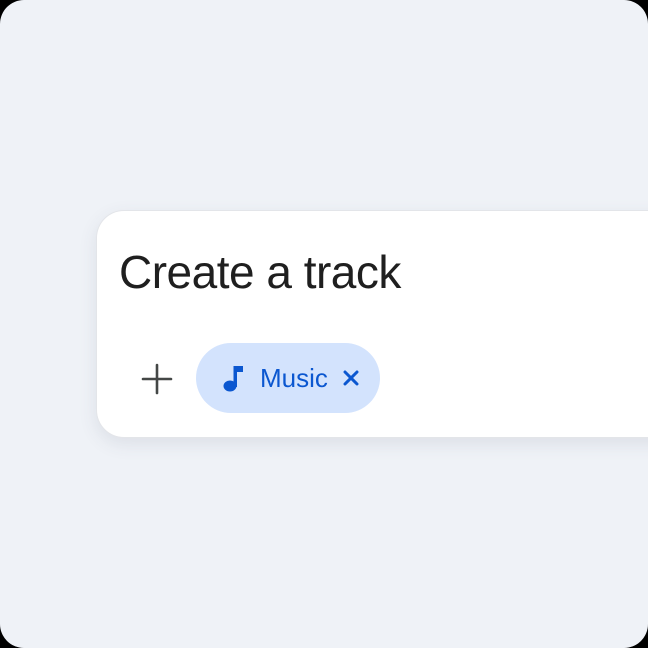 This screenshot has width=648, height=648. What do you see at coordinates (260, 272) in the screenshot?
I see `prompt-input: Create a track` at bounding box center [260, 272].